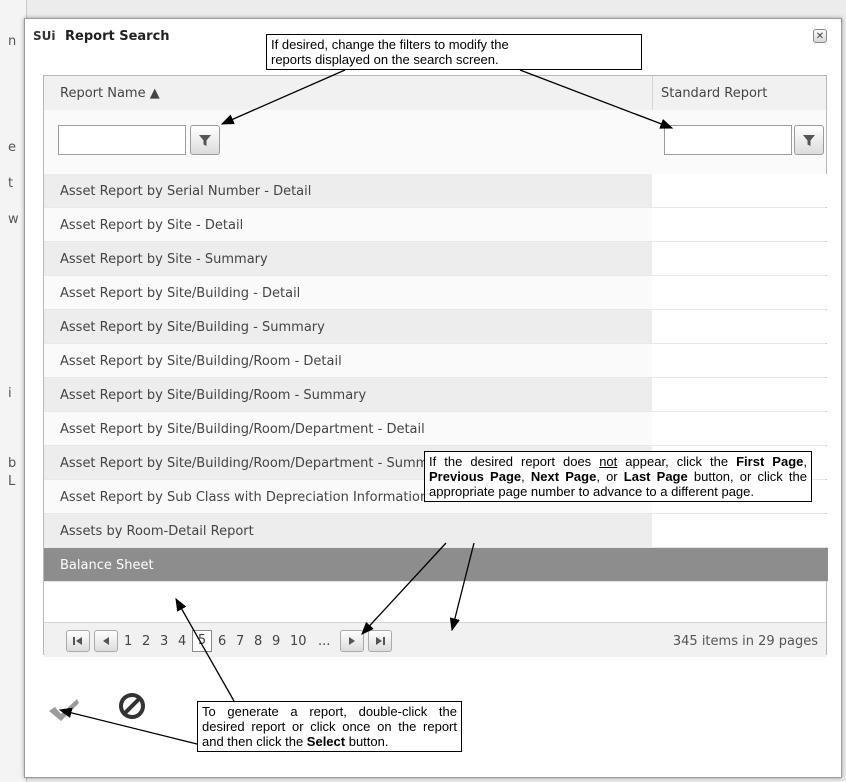 This screenshot has width=846, height=782. What do you see at coordinates (740, 93) in the screenshot?
I see `column-header-standard-report: Standard Report` at bounding box center [740, 93].